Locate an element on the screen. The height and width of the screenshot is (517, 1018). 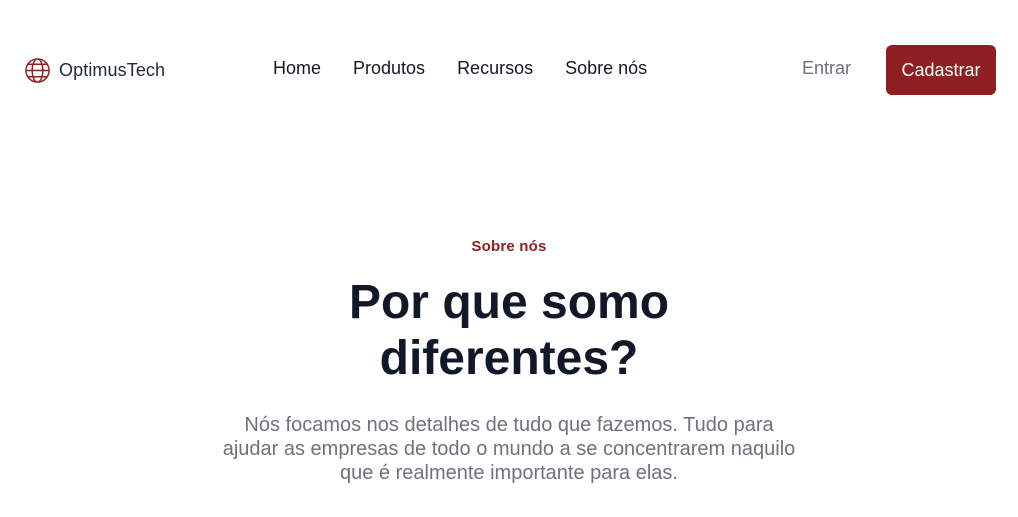
brand-name: OptimusTech is located at coordinates (112, 69).